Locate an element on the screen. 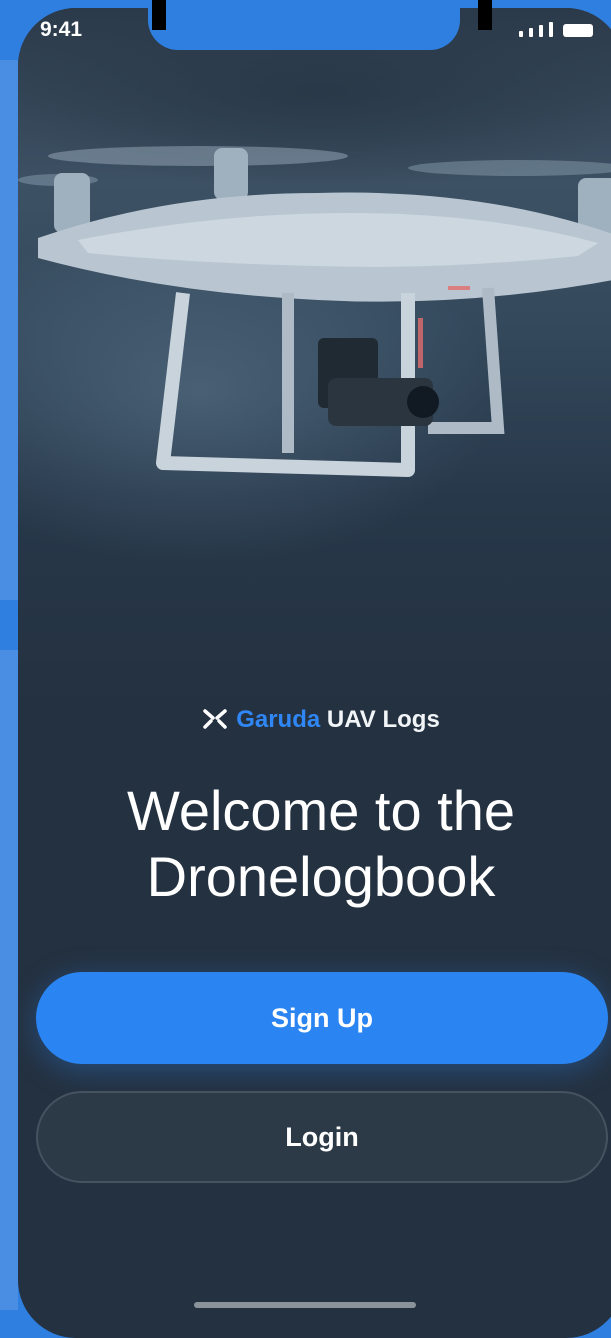 The height and width of the screenshot is (1338, 611). brand-rest: UAV Logs is located at coordinates (383, 719).